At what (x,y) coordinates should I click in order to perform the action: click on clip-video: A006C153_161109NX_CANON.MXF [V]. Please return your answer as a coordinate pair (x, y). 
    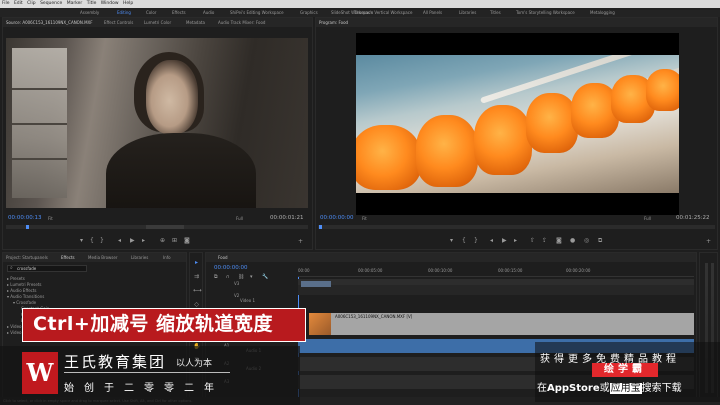
    Looking at the image, I should click on (501, 324).